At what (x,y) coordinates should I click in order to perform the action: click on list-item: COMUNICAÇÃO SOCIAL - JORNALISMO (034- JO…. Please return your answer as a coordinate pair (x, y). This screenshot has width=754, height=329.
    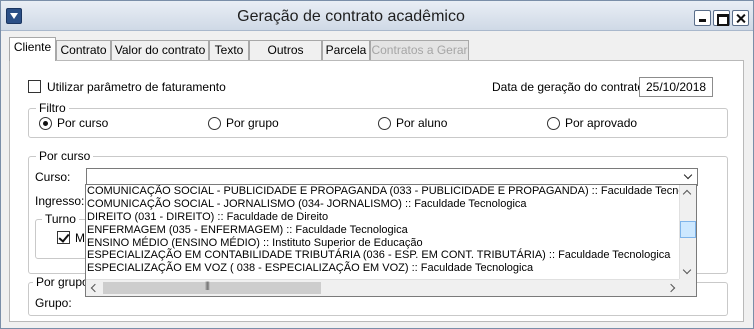
    Looking at the image, I should click on (383, 204).